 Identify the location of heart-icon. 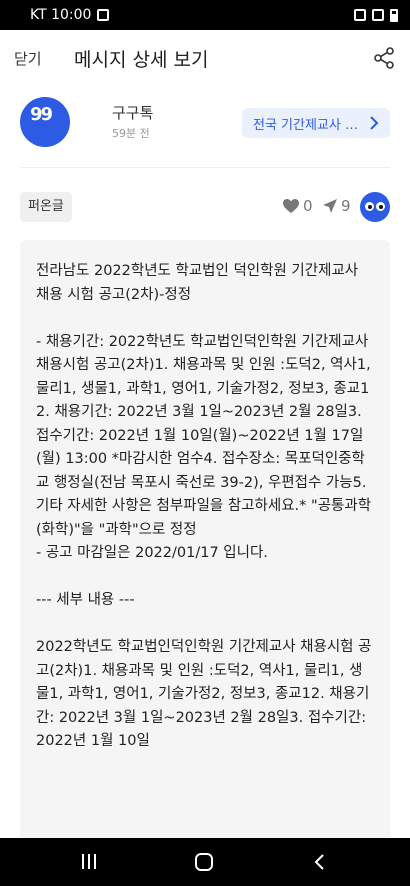
(291, 206).